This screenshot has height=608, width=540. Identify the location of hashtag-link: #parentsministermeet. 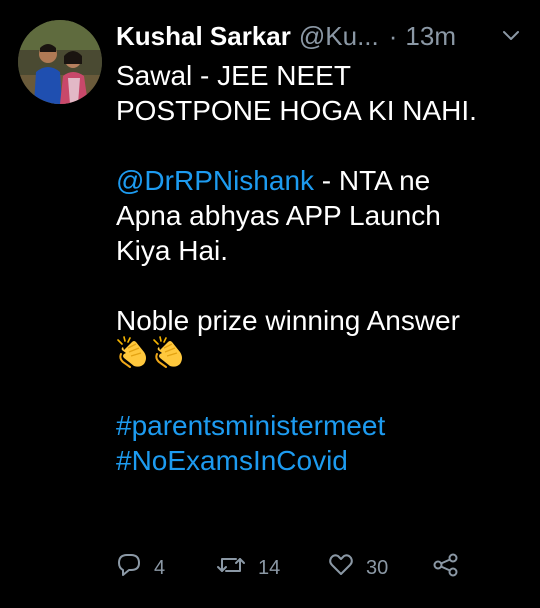
(318, 425).